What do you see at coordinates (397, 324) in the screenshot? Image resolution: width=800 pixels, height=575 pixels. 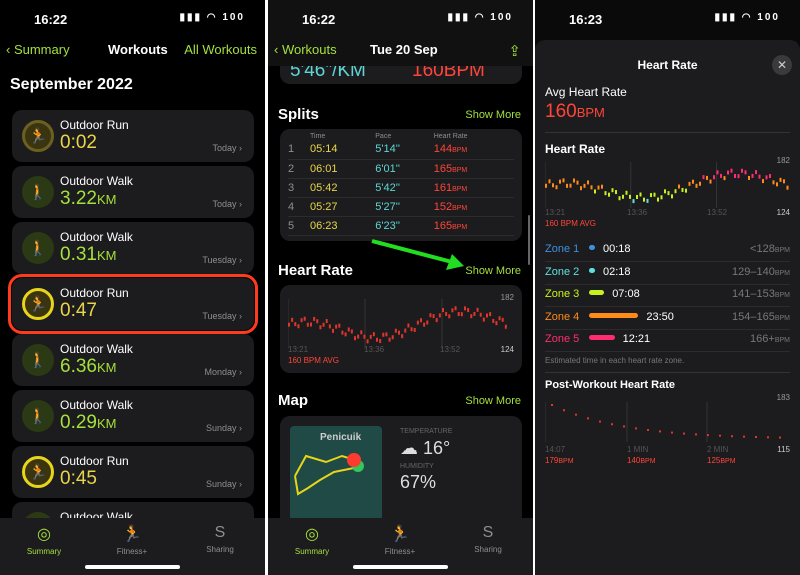 I see `heart-rate-chart` at bounding box center [397, 324].